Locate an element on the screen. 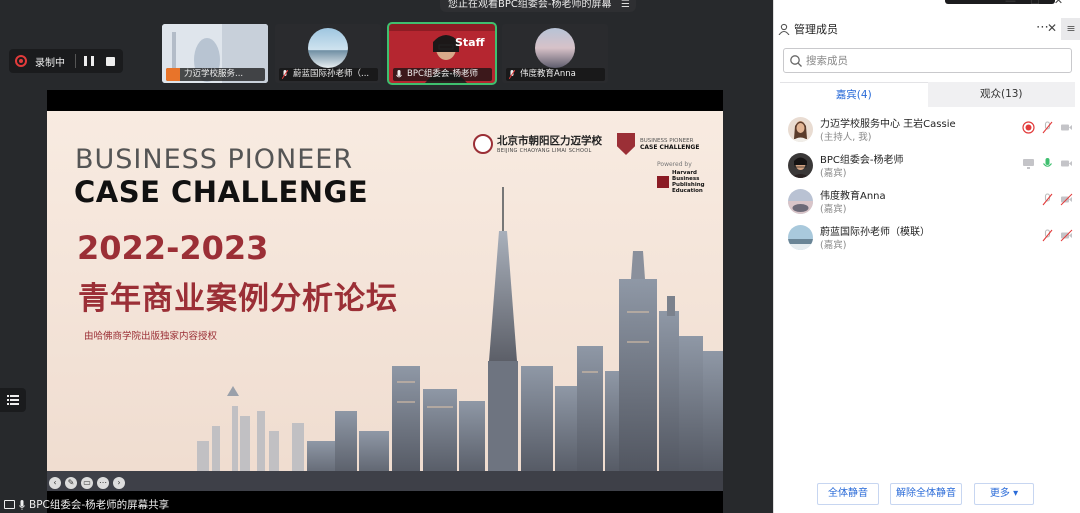  panel-title: 管理成员 is located at coordinates (816, 29).